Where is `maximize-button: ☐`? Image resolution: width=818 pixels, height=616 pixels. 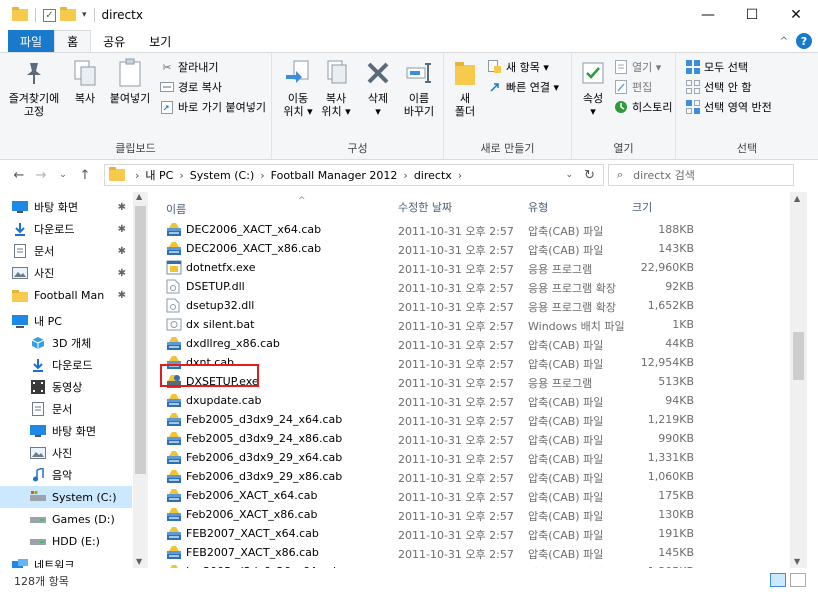
maximize-button: ☐ is located at coordinates (752, 15).